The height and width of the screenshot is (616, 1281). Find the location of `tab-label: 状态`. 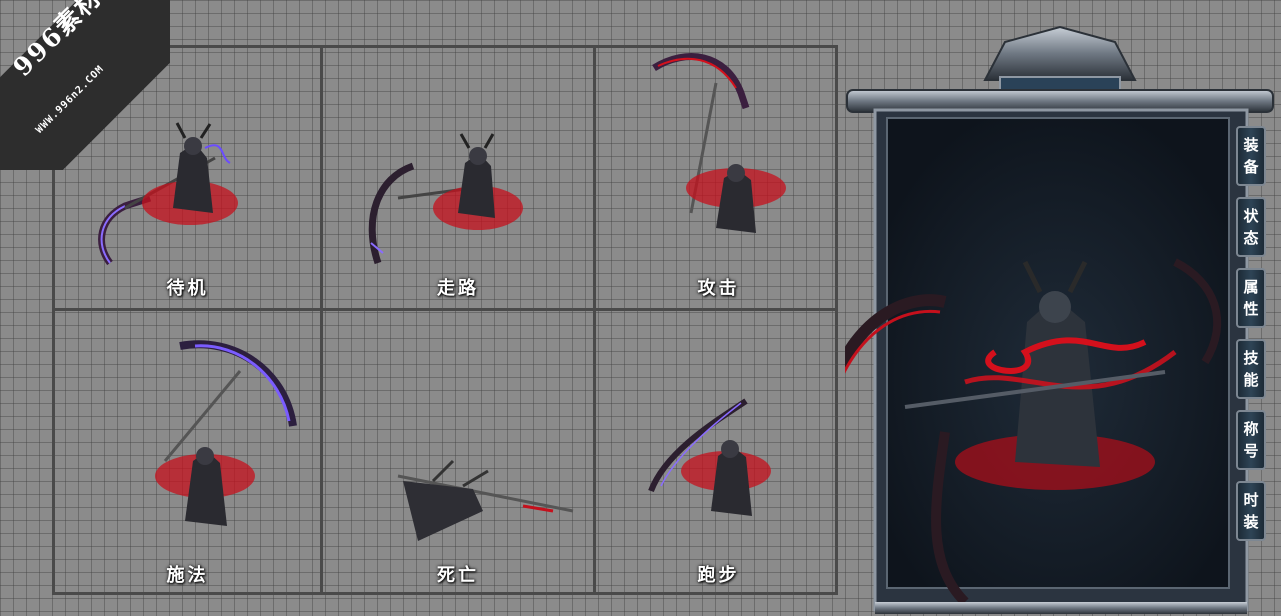

tab-label: 状态 is located at coordinates (1251, 227).